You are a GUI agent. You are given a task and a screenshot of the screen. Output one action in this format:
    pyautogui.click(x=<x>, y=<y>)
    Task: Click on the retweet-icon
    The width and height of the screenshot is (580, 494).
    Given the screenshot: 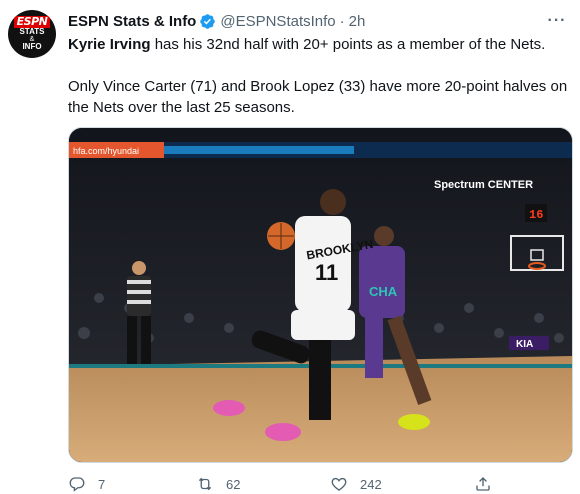 What is the action you would take?
    pyautogui.click(x=205, y=484)
    